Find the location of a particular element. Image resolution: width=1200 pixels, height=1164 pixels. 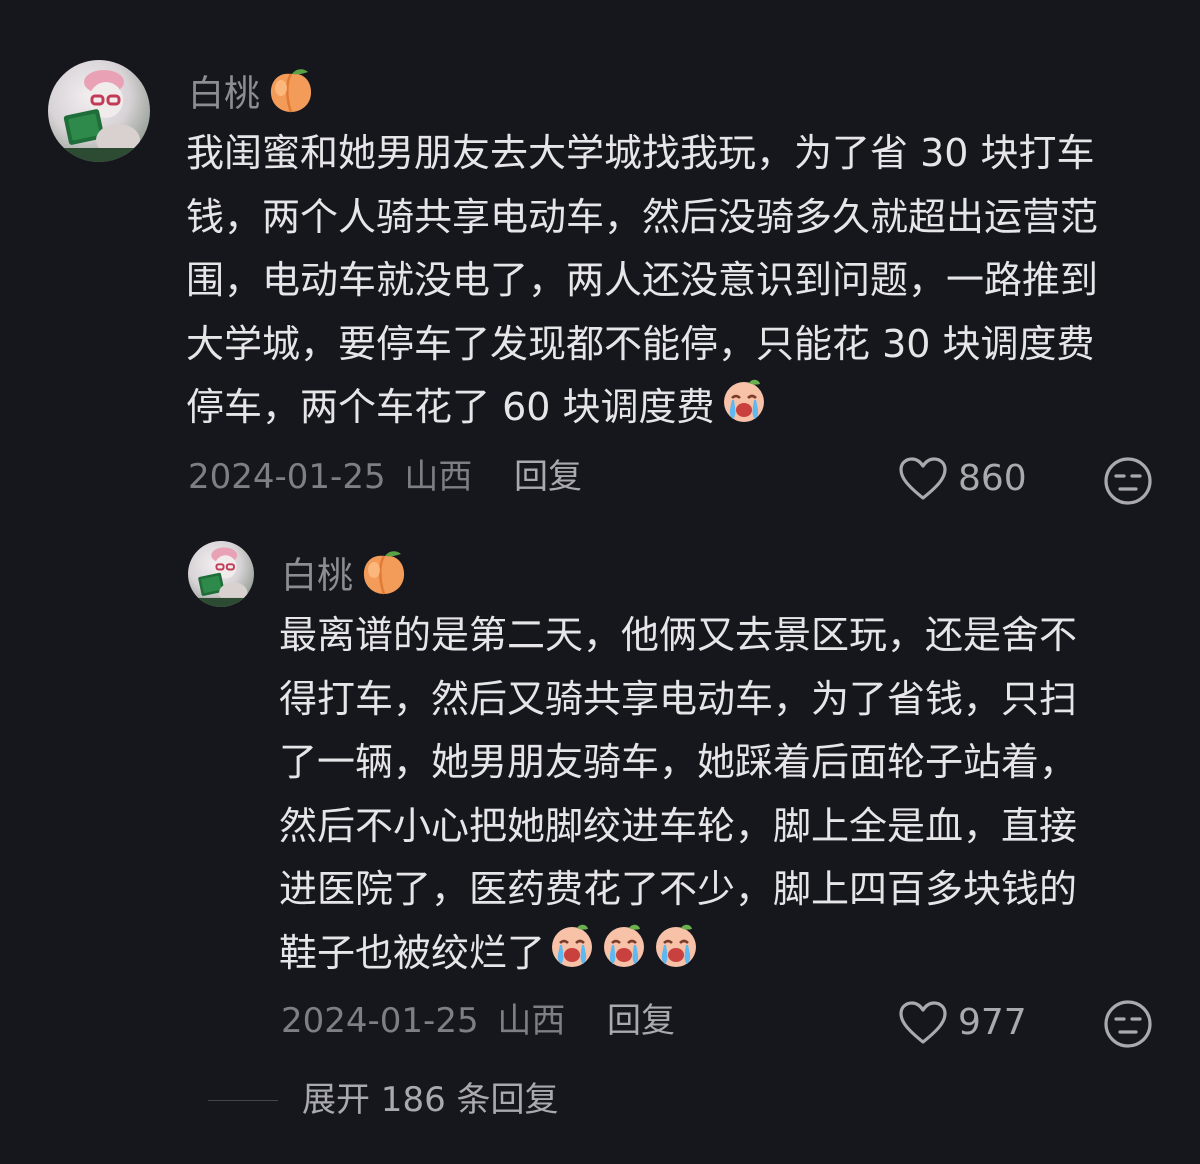

comment-date: 2024-01-25 is located at coordinates (287, 477).